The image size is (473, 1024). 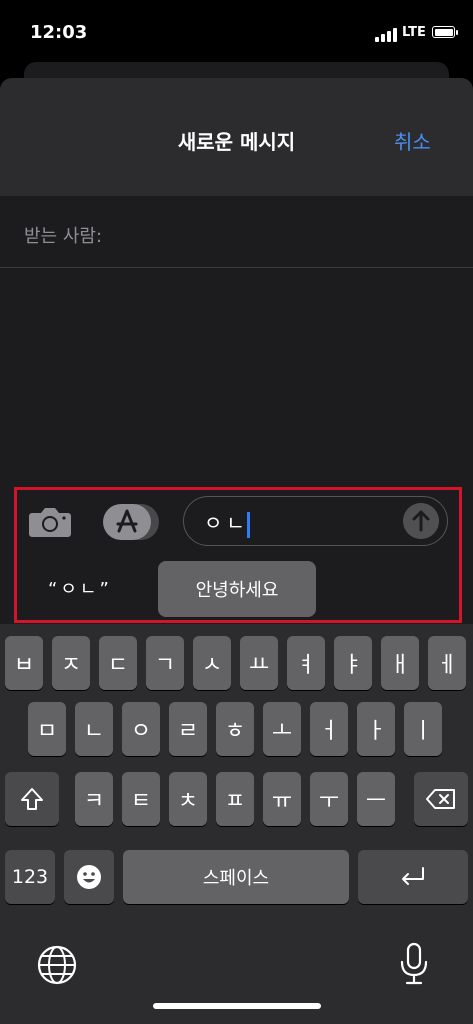 I want to click on highlight-box, so click(x=238, y=555).